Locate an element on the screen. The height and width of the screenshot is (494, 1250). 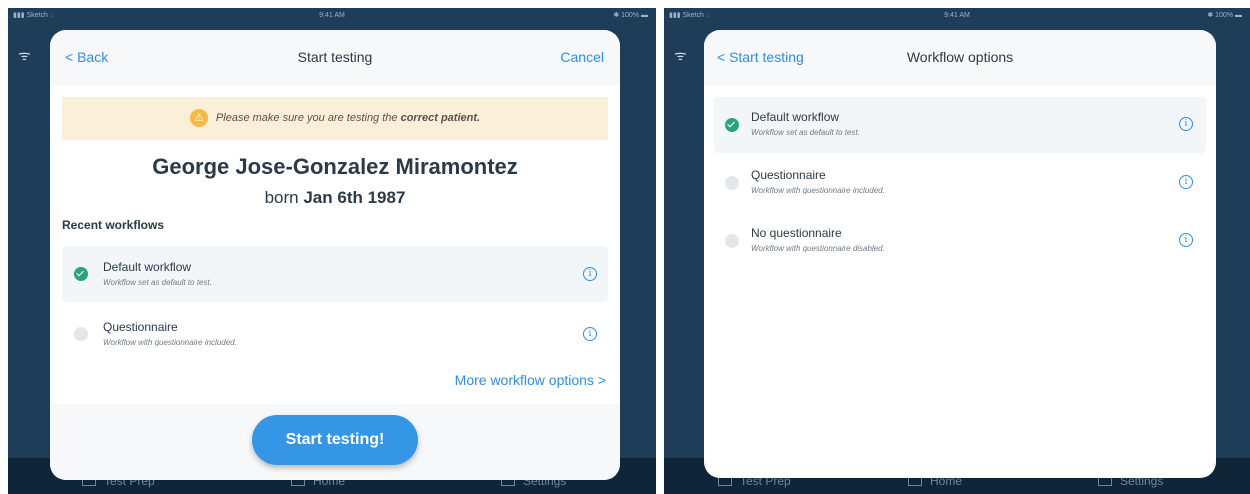
modal-footer: Start testing! is located at coordinates (335, 442).